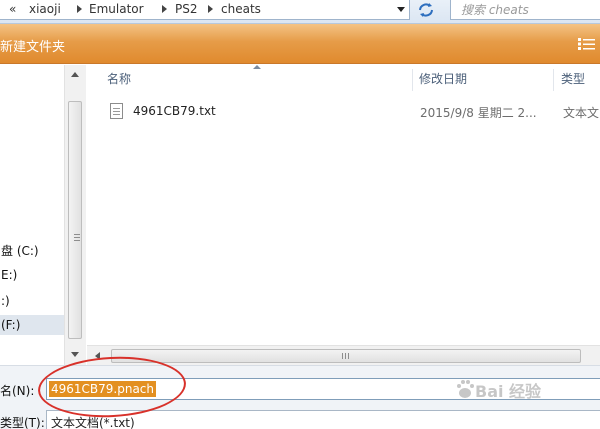 The height and width of the screenshot is (429, 600). What do you see at coordinates (45, 9) in the screenshot?
I see `breadcrumb-xiaoji: xiaoji` at bounding box center [45, 9].